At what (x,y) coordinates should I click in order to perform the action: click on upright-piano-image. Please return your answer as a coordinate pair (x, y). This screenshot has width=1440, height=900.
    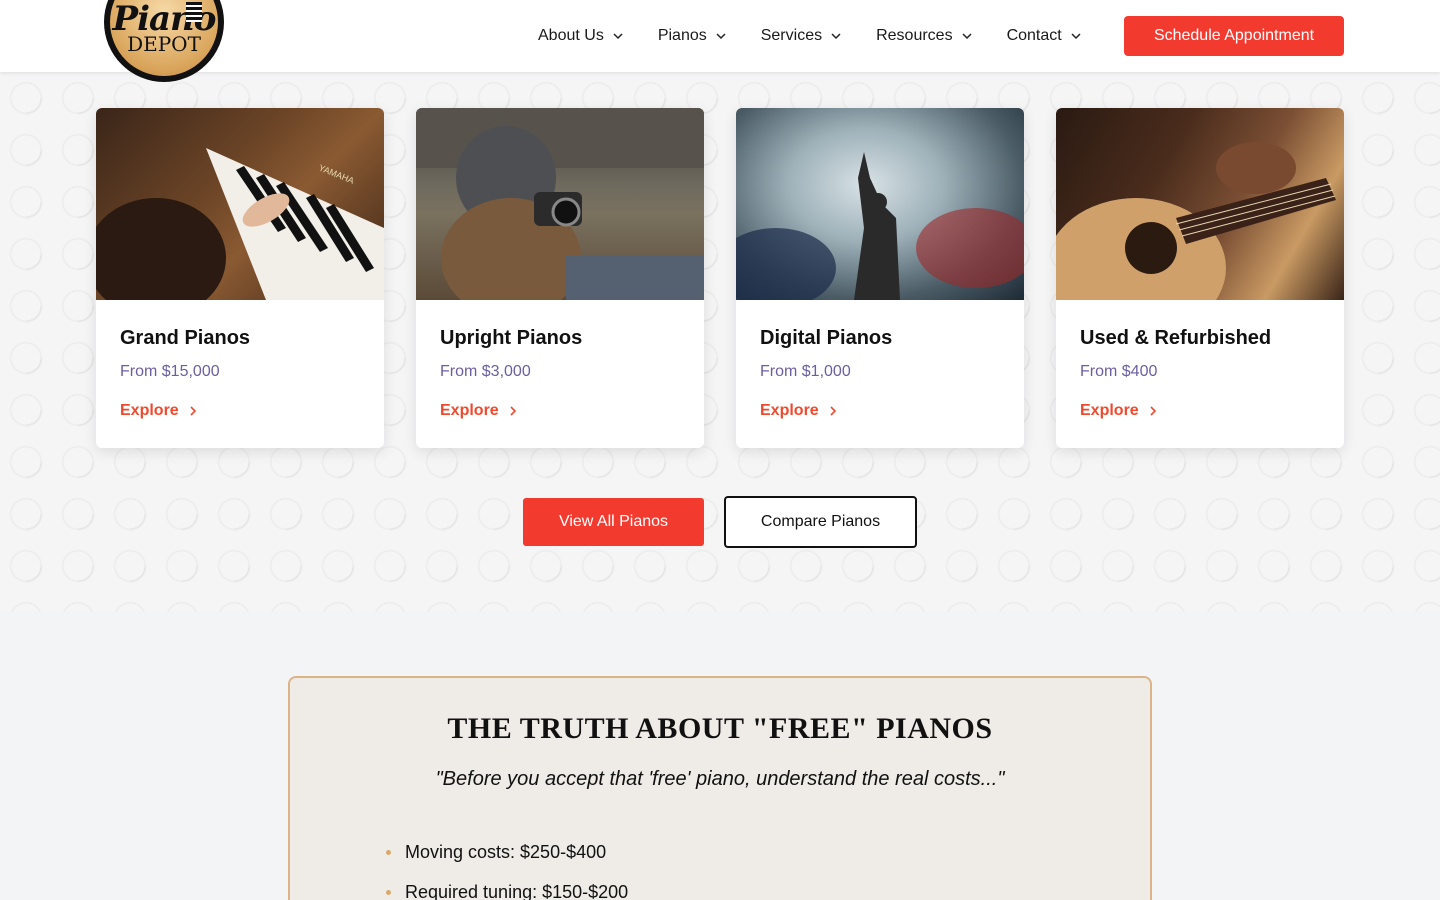
    Looking at the image, I should click on (560, 204).